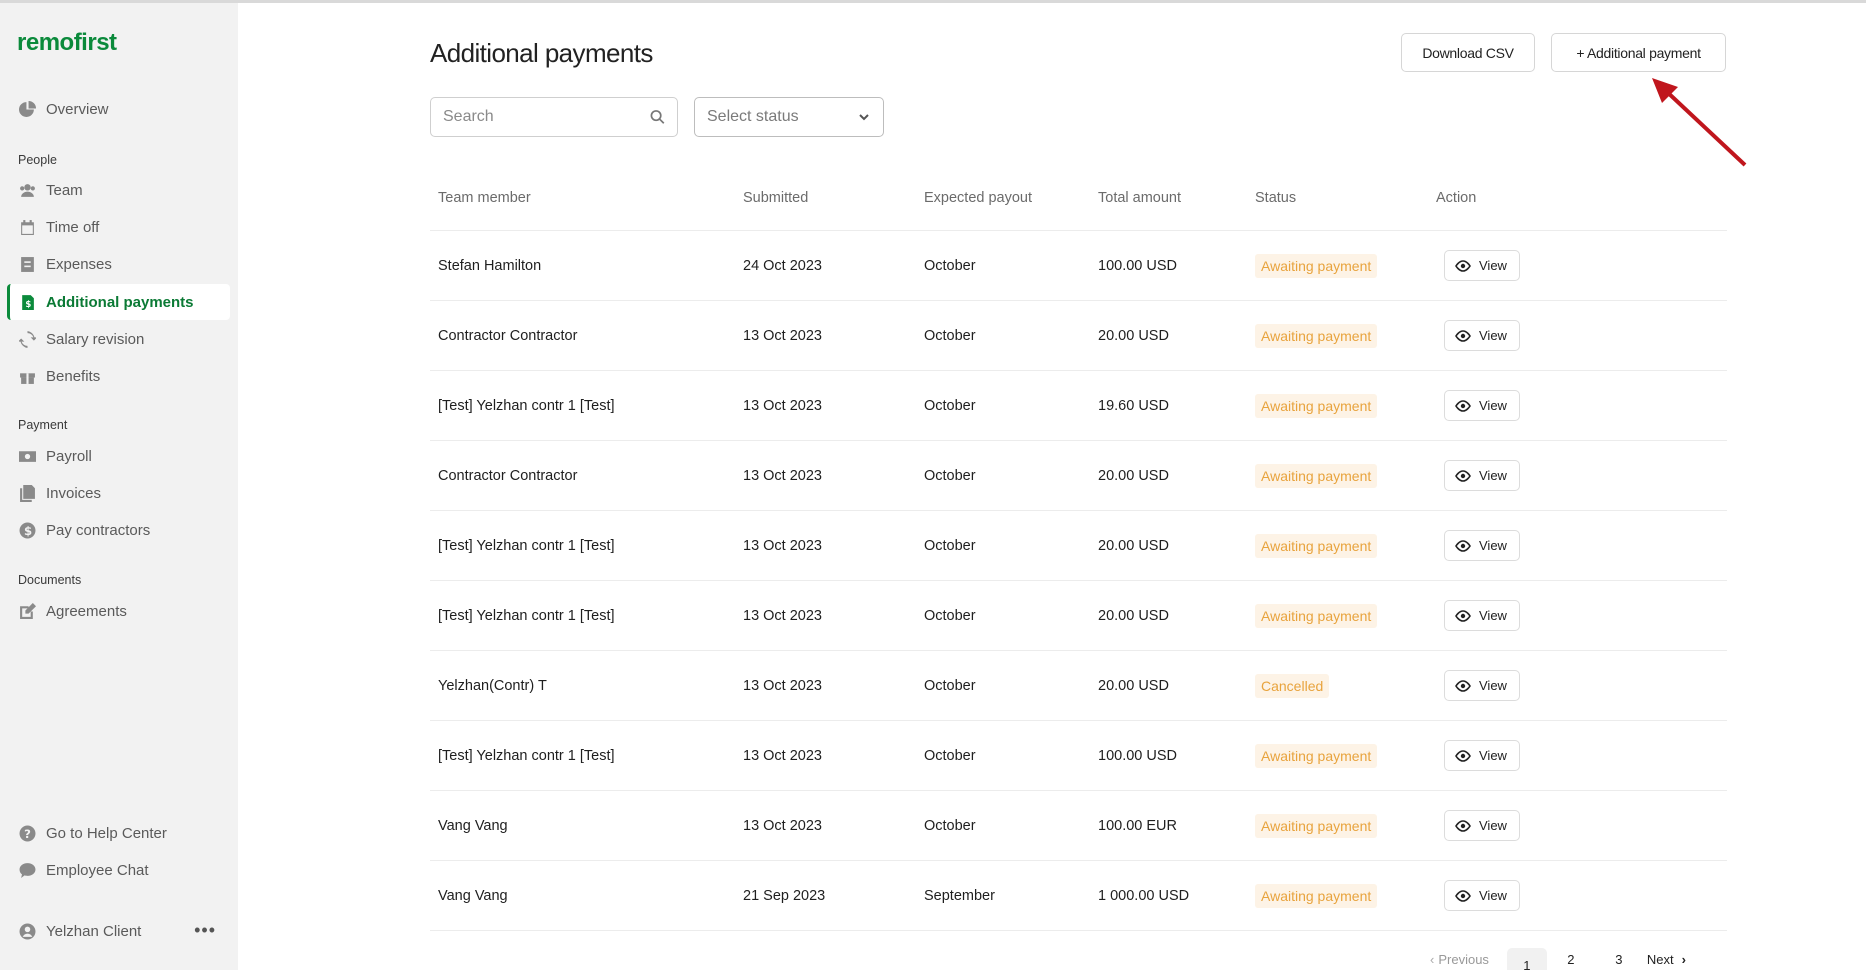 This screenshot has height=970, width=1866. What do you see at coordinates (27, 190) in the screenshot?
I see `users-icon` at bounding box center [27, 190].